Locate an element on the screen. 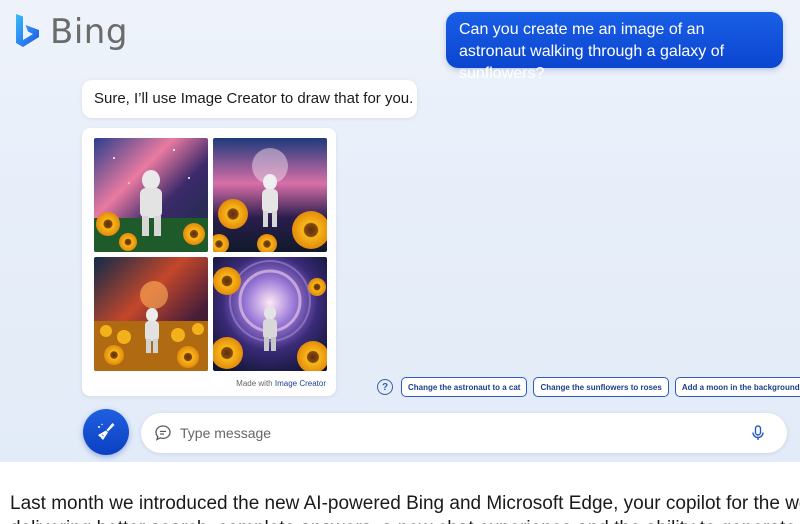  suggestion-chip: Change the sunflowers to roses is located at coordinates (601, 387).